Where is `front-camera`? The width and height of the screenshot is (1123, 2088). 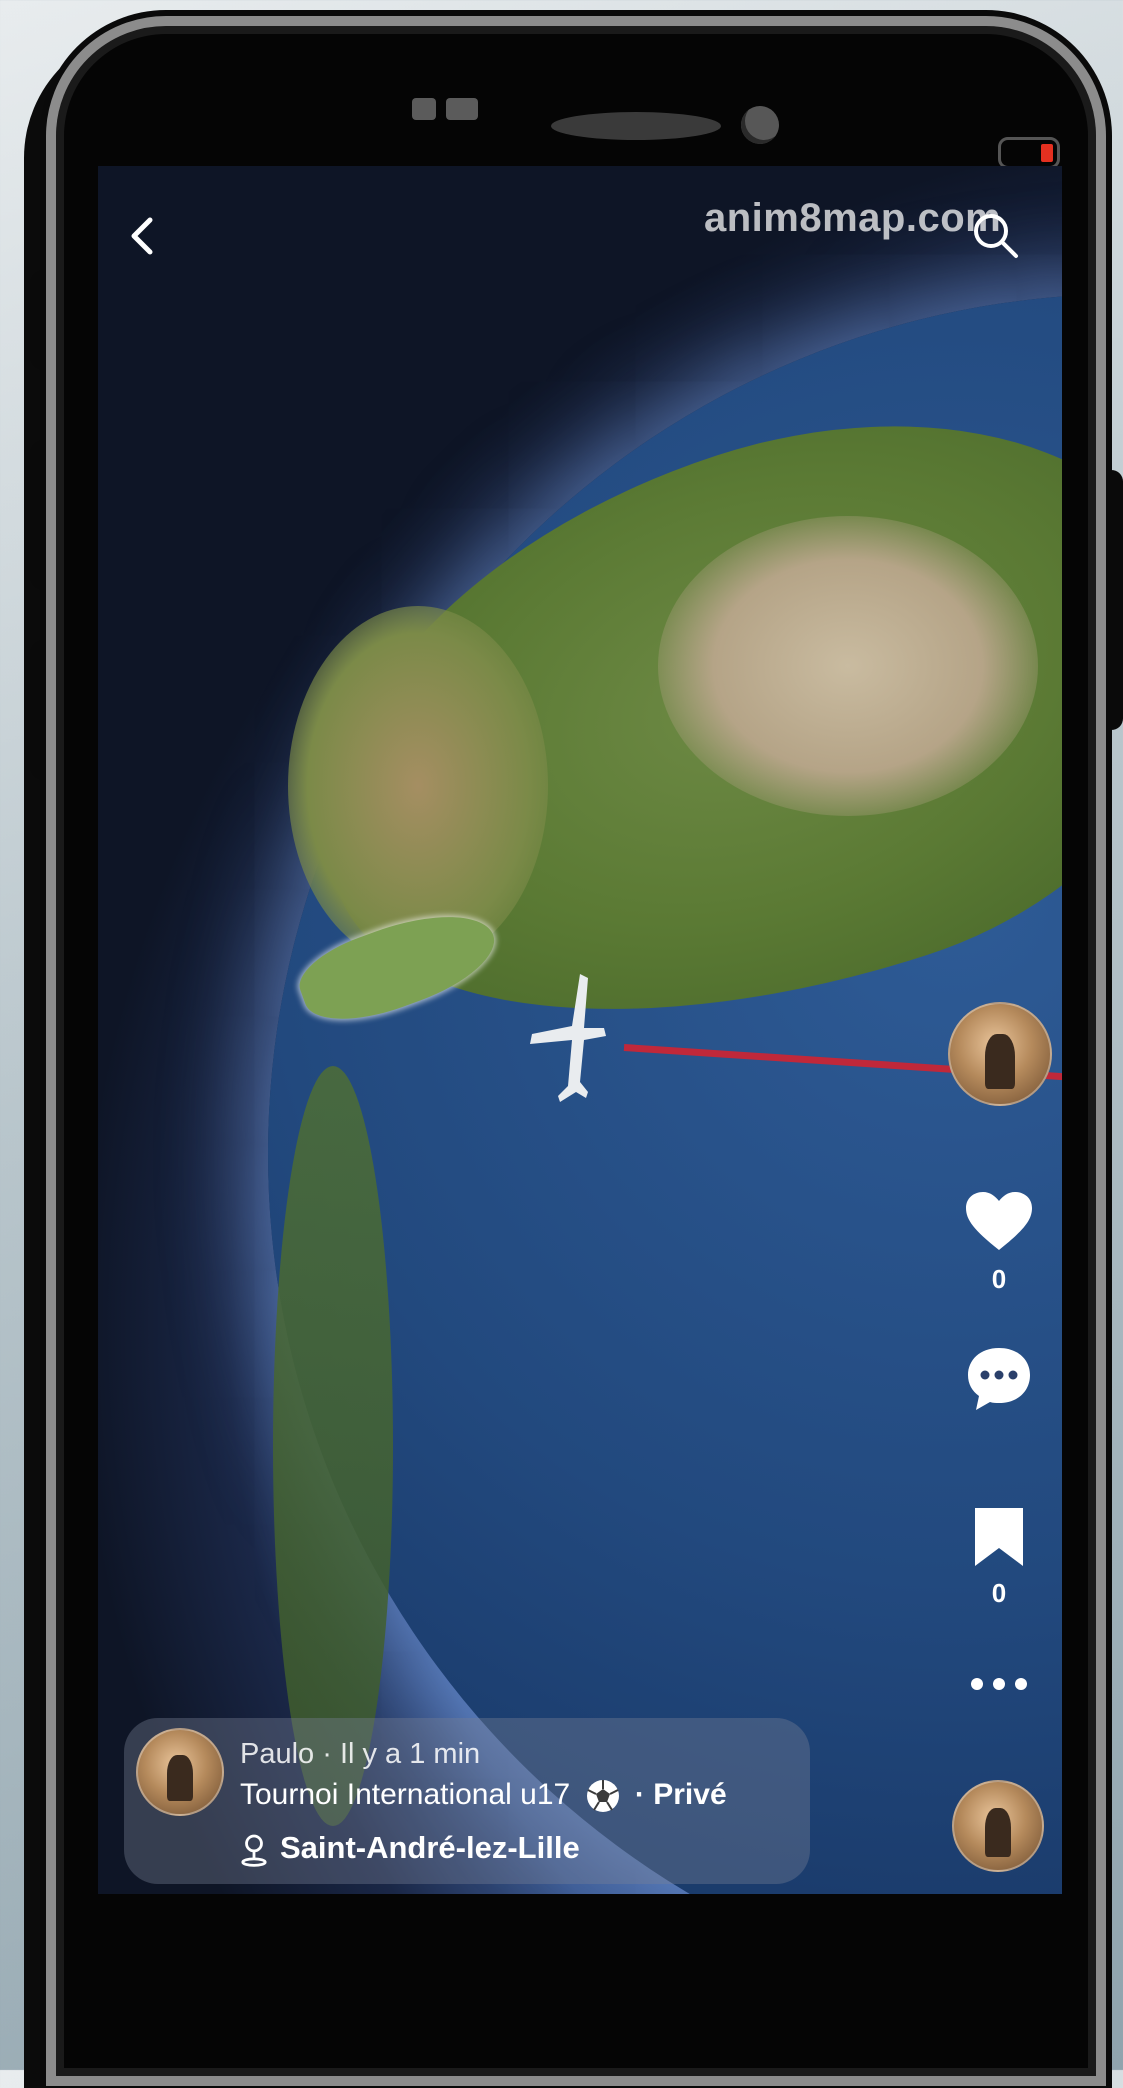
front-camera is located at coordinates (760, 125).